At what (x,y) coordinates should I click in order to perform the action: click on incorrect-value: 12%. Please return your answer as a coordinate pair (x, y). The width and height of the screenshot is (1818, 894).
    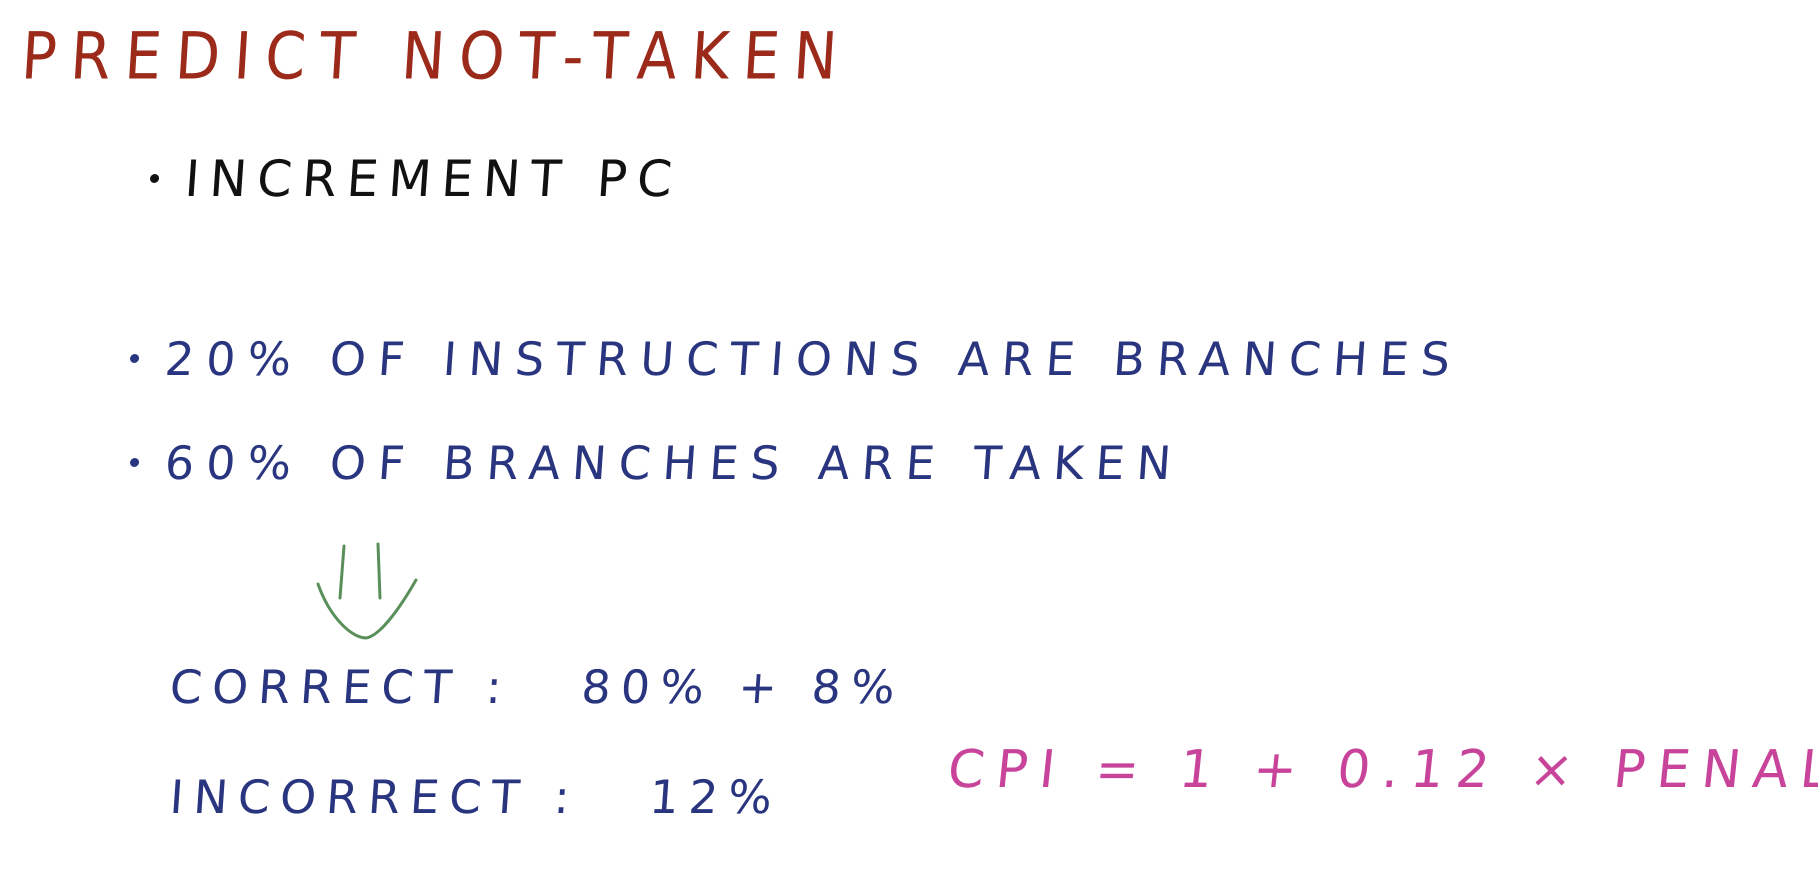
    Looking at the image, I should click on (715, 797).